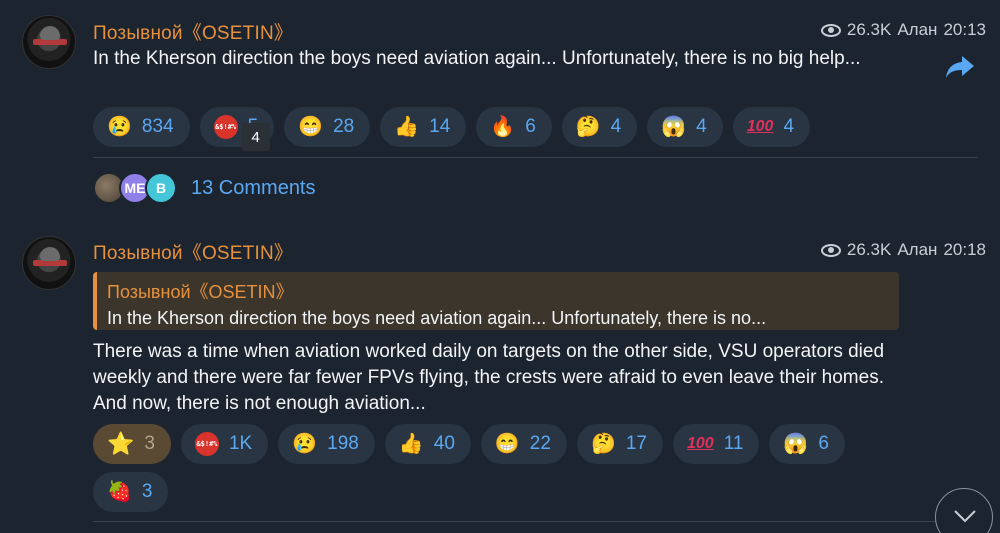 The height and width of the screenshot is (533, 1000). I want to click on reaction-count: 11, so click(733, 443).